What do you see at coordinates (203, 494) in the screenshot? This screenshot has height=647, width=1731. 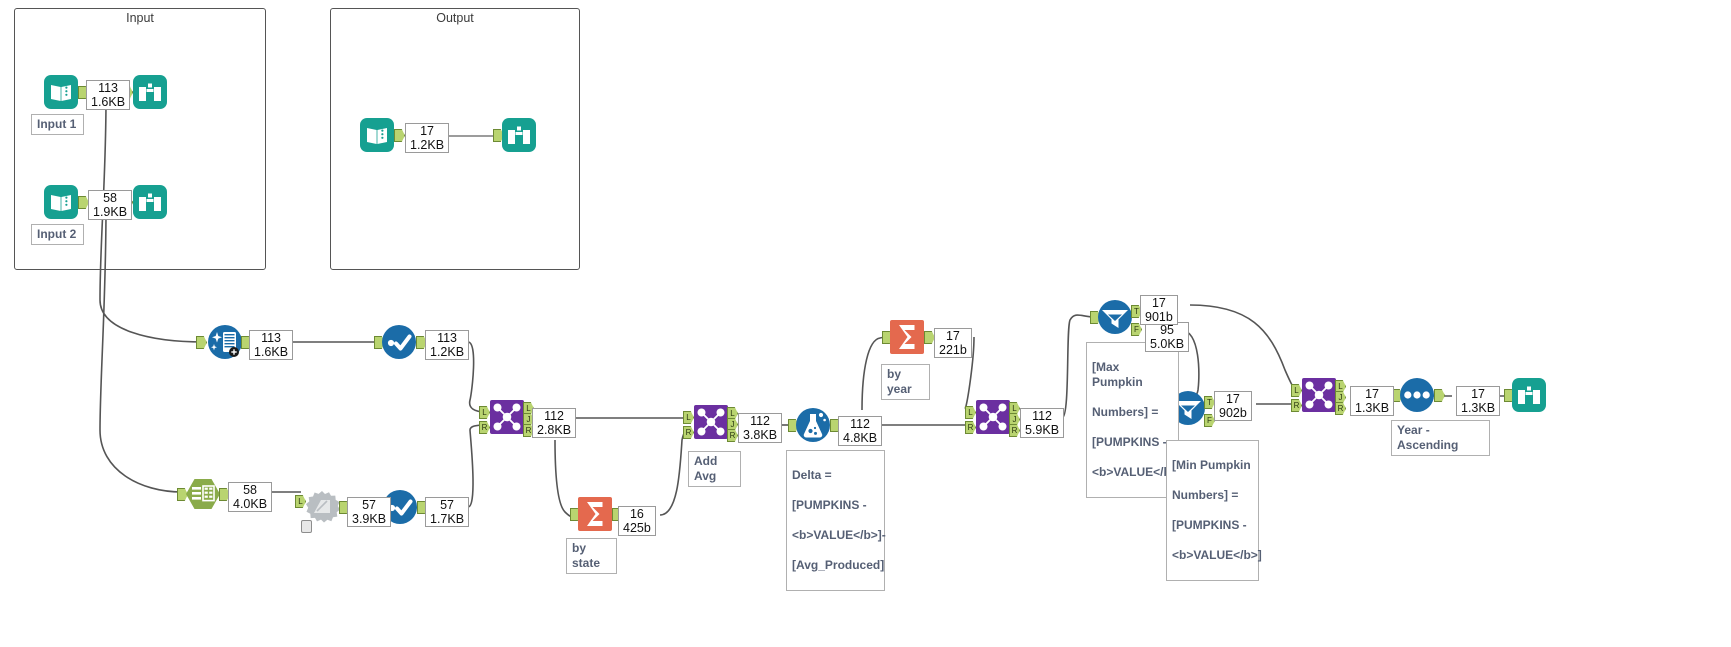 I see `tool-record-id` at bounding box center [203, 494].